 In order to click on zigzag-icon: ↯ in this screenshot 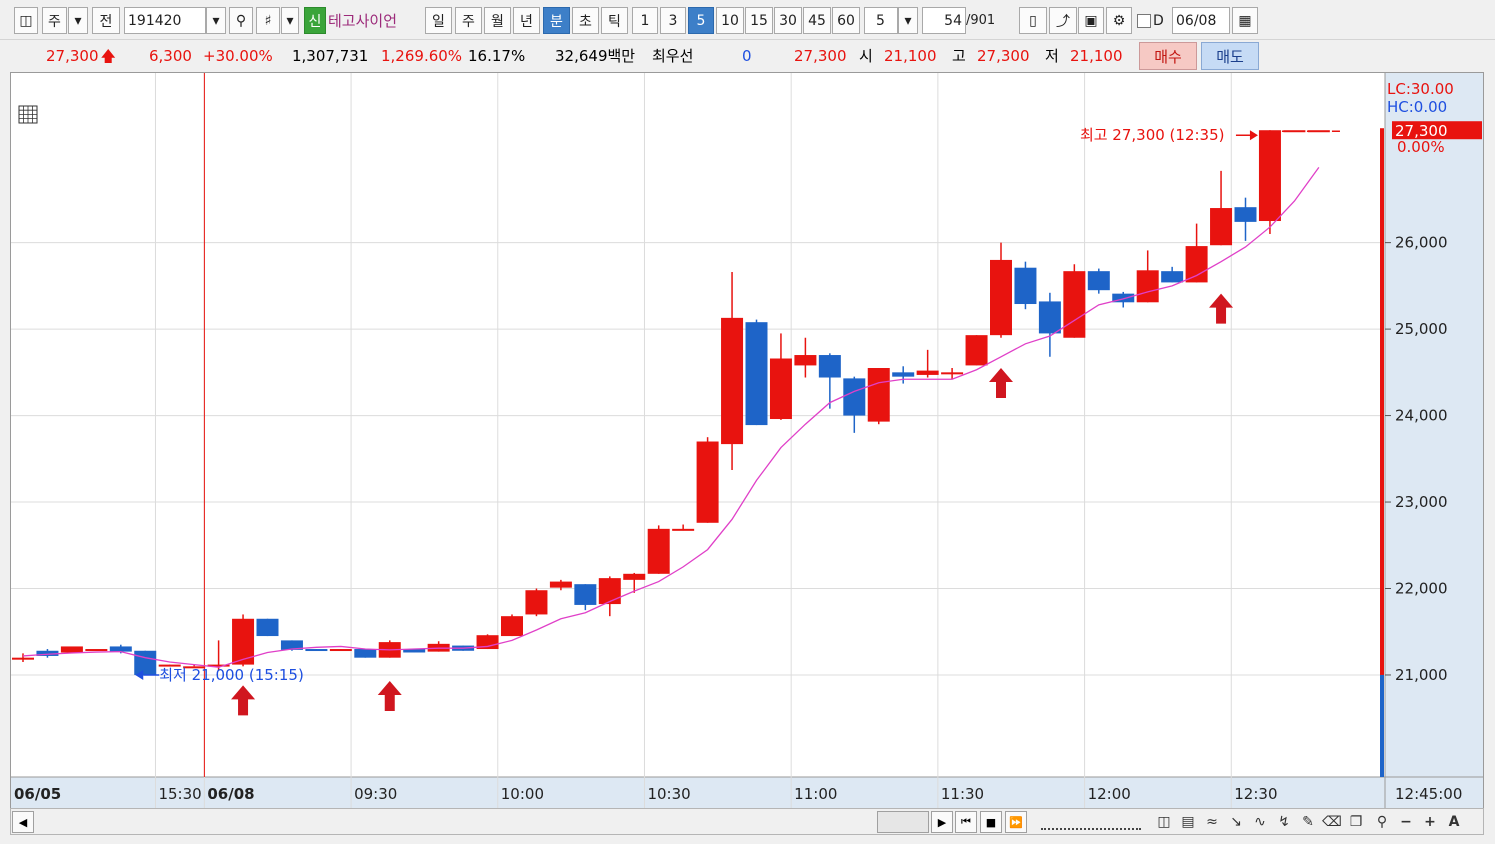, I will do `click(1284, 822)`.